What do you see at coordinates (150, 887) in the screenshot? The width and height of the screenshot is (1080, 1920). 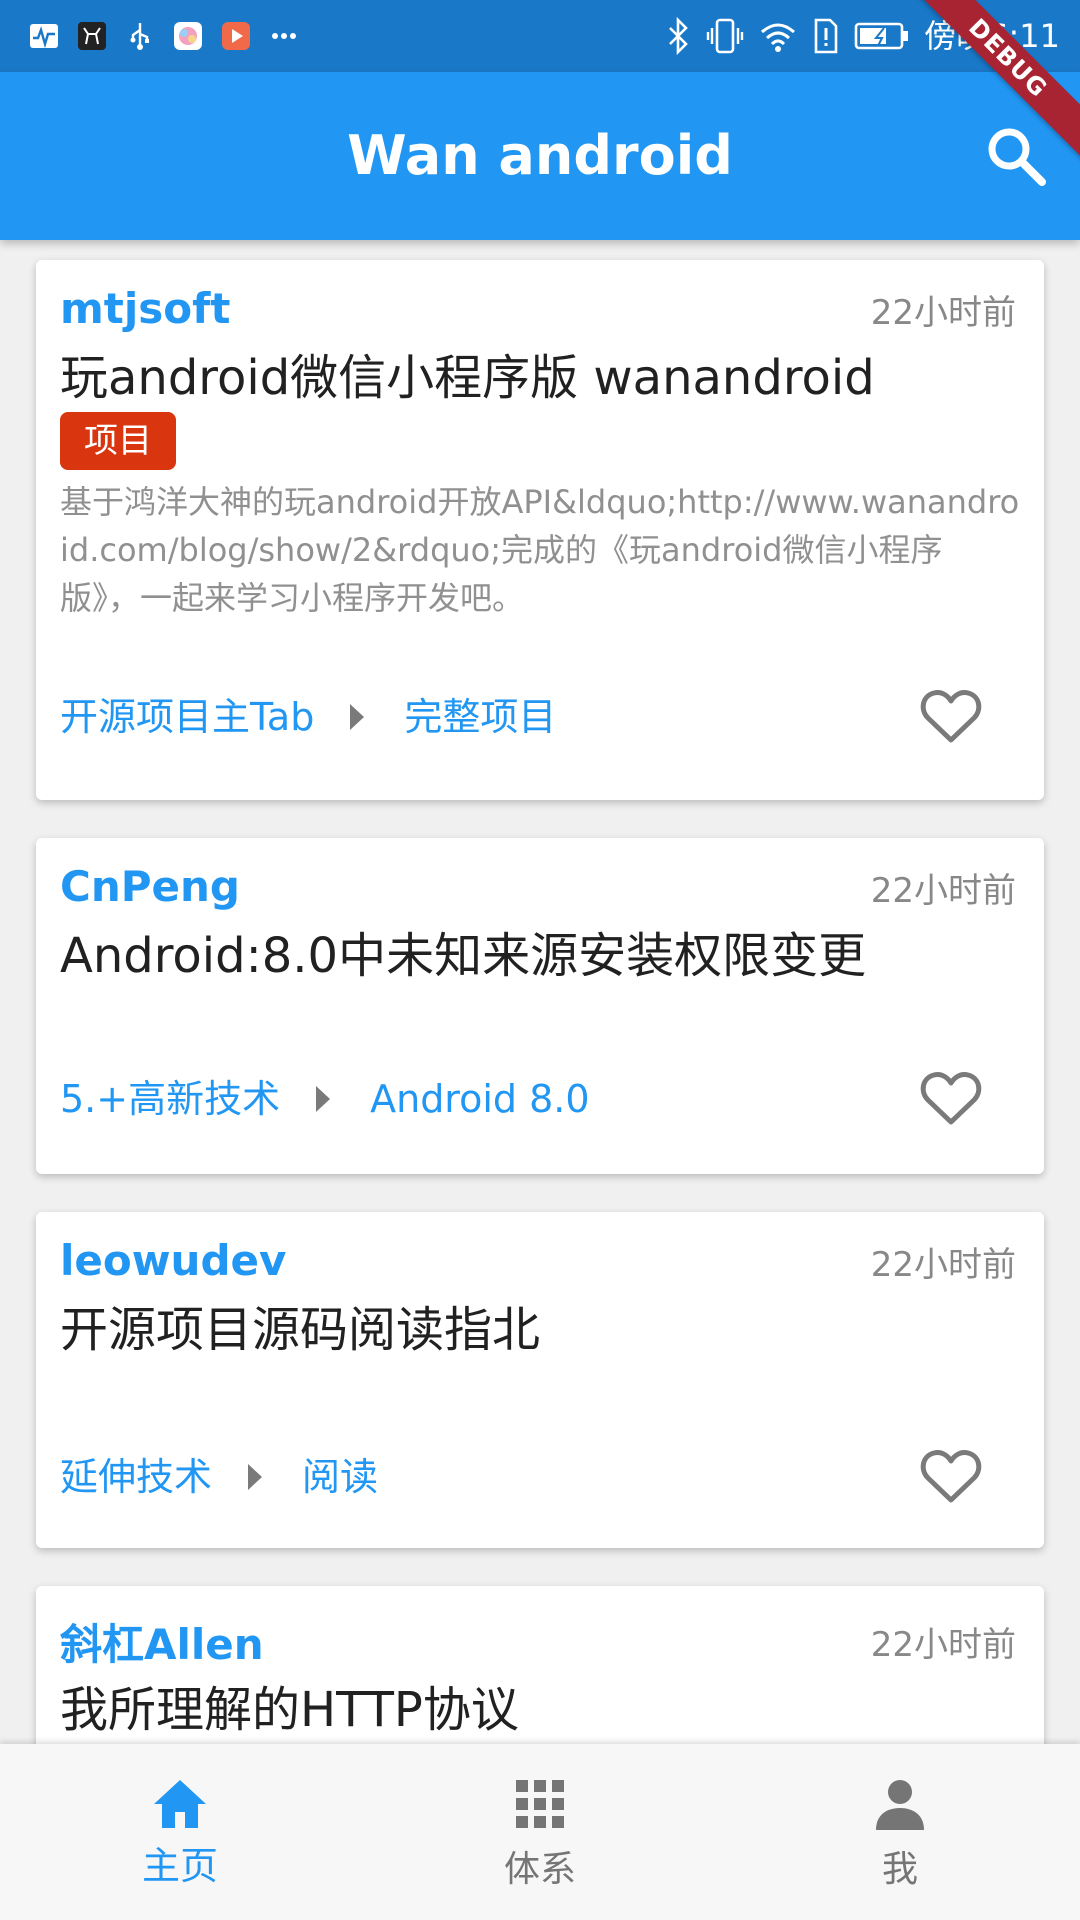 I see `article-author: CnPeng` at bounding box center [150, 887].